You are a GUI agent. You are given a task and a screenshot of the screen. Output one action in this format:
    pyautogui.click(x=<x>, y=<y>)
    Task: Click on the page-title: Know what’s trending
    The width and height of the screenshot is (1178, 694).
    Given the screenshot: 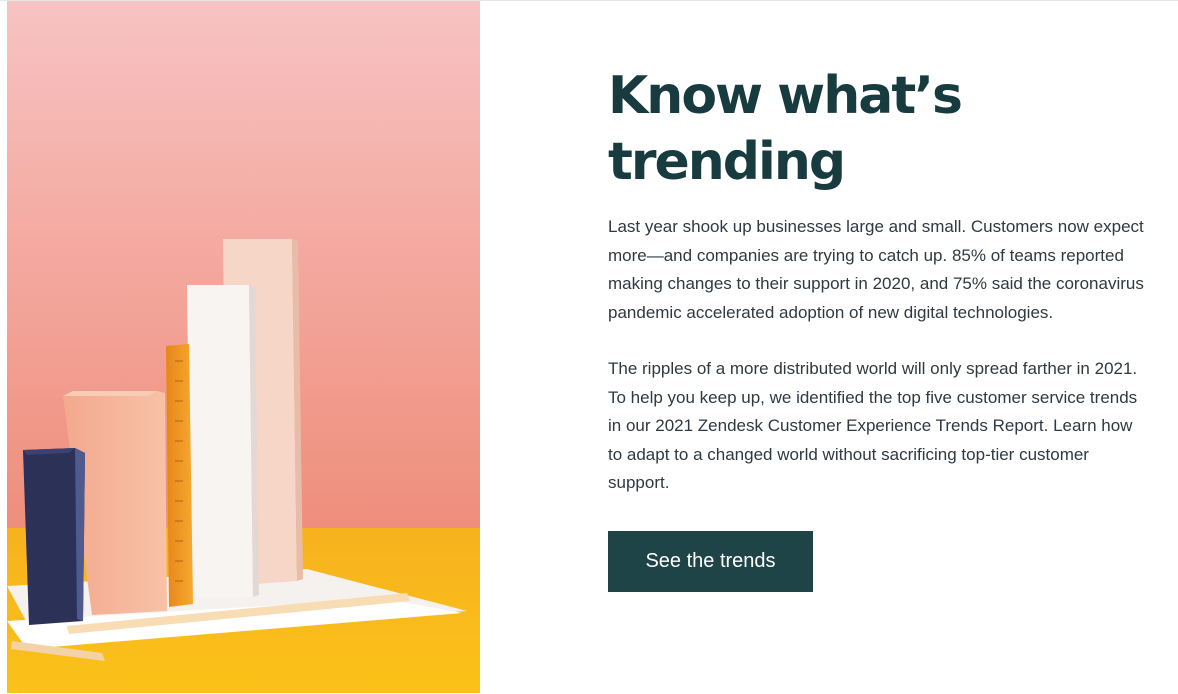 What is the action you would take?
    pyautogui.click(x=785, y=129)
    